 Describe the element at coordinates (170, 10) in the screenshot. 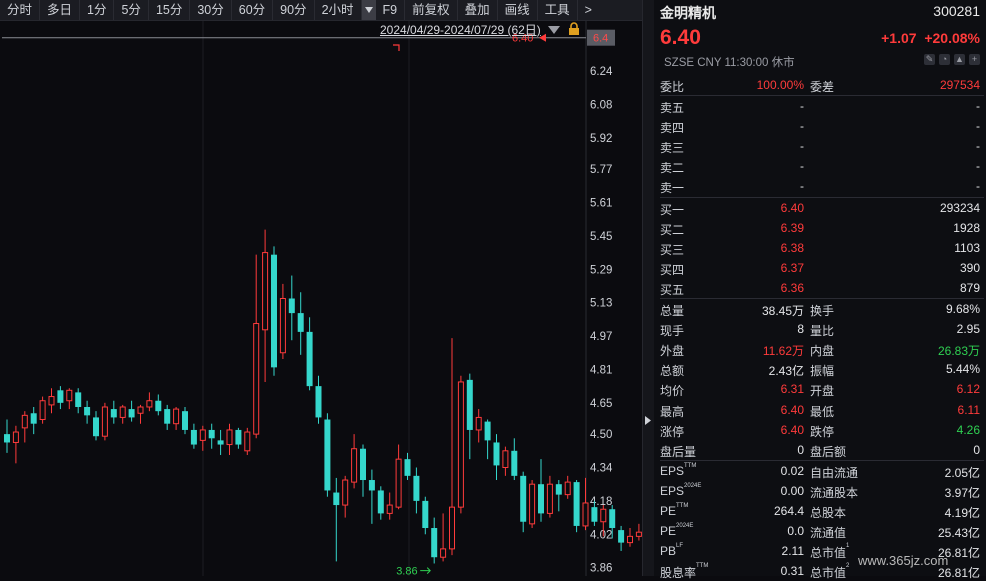

I see `period-tab-4: 15分` at that location.